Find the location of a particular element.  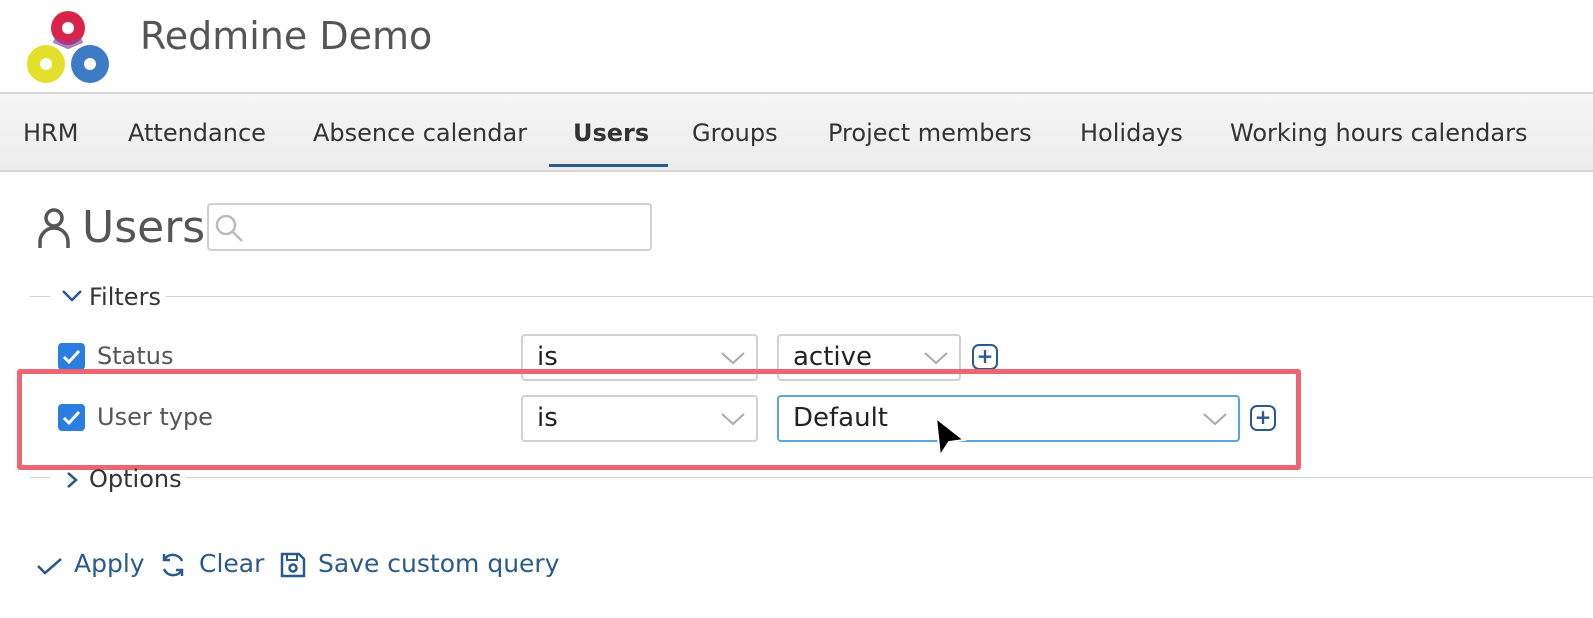

apply-label: Apply is located at coordinates (109, 563).